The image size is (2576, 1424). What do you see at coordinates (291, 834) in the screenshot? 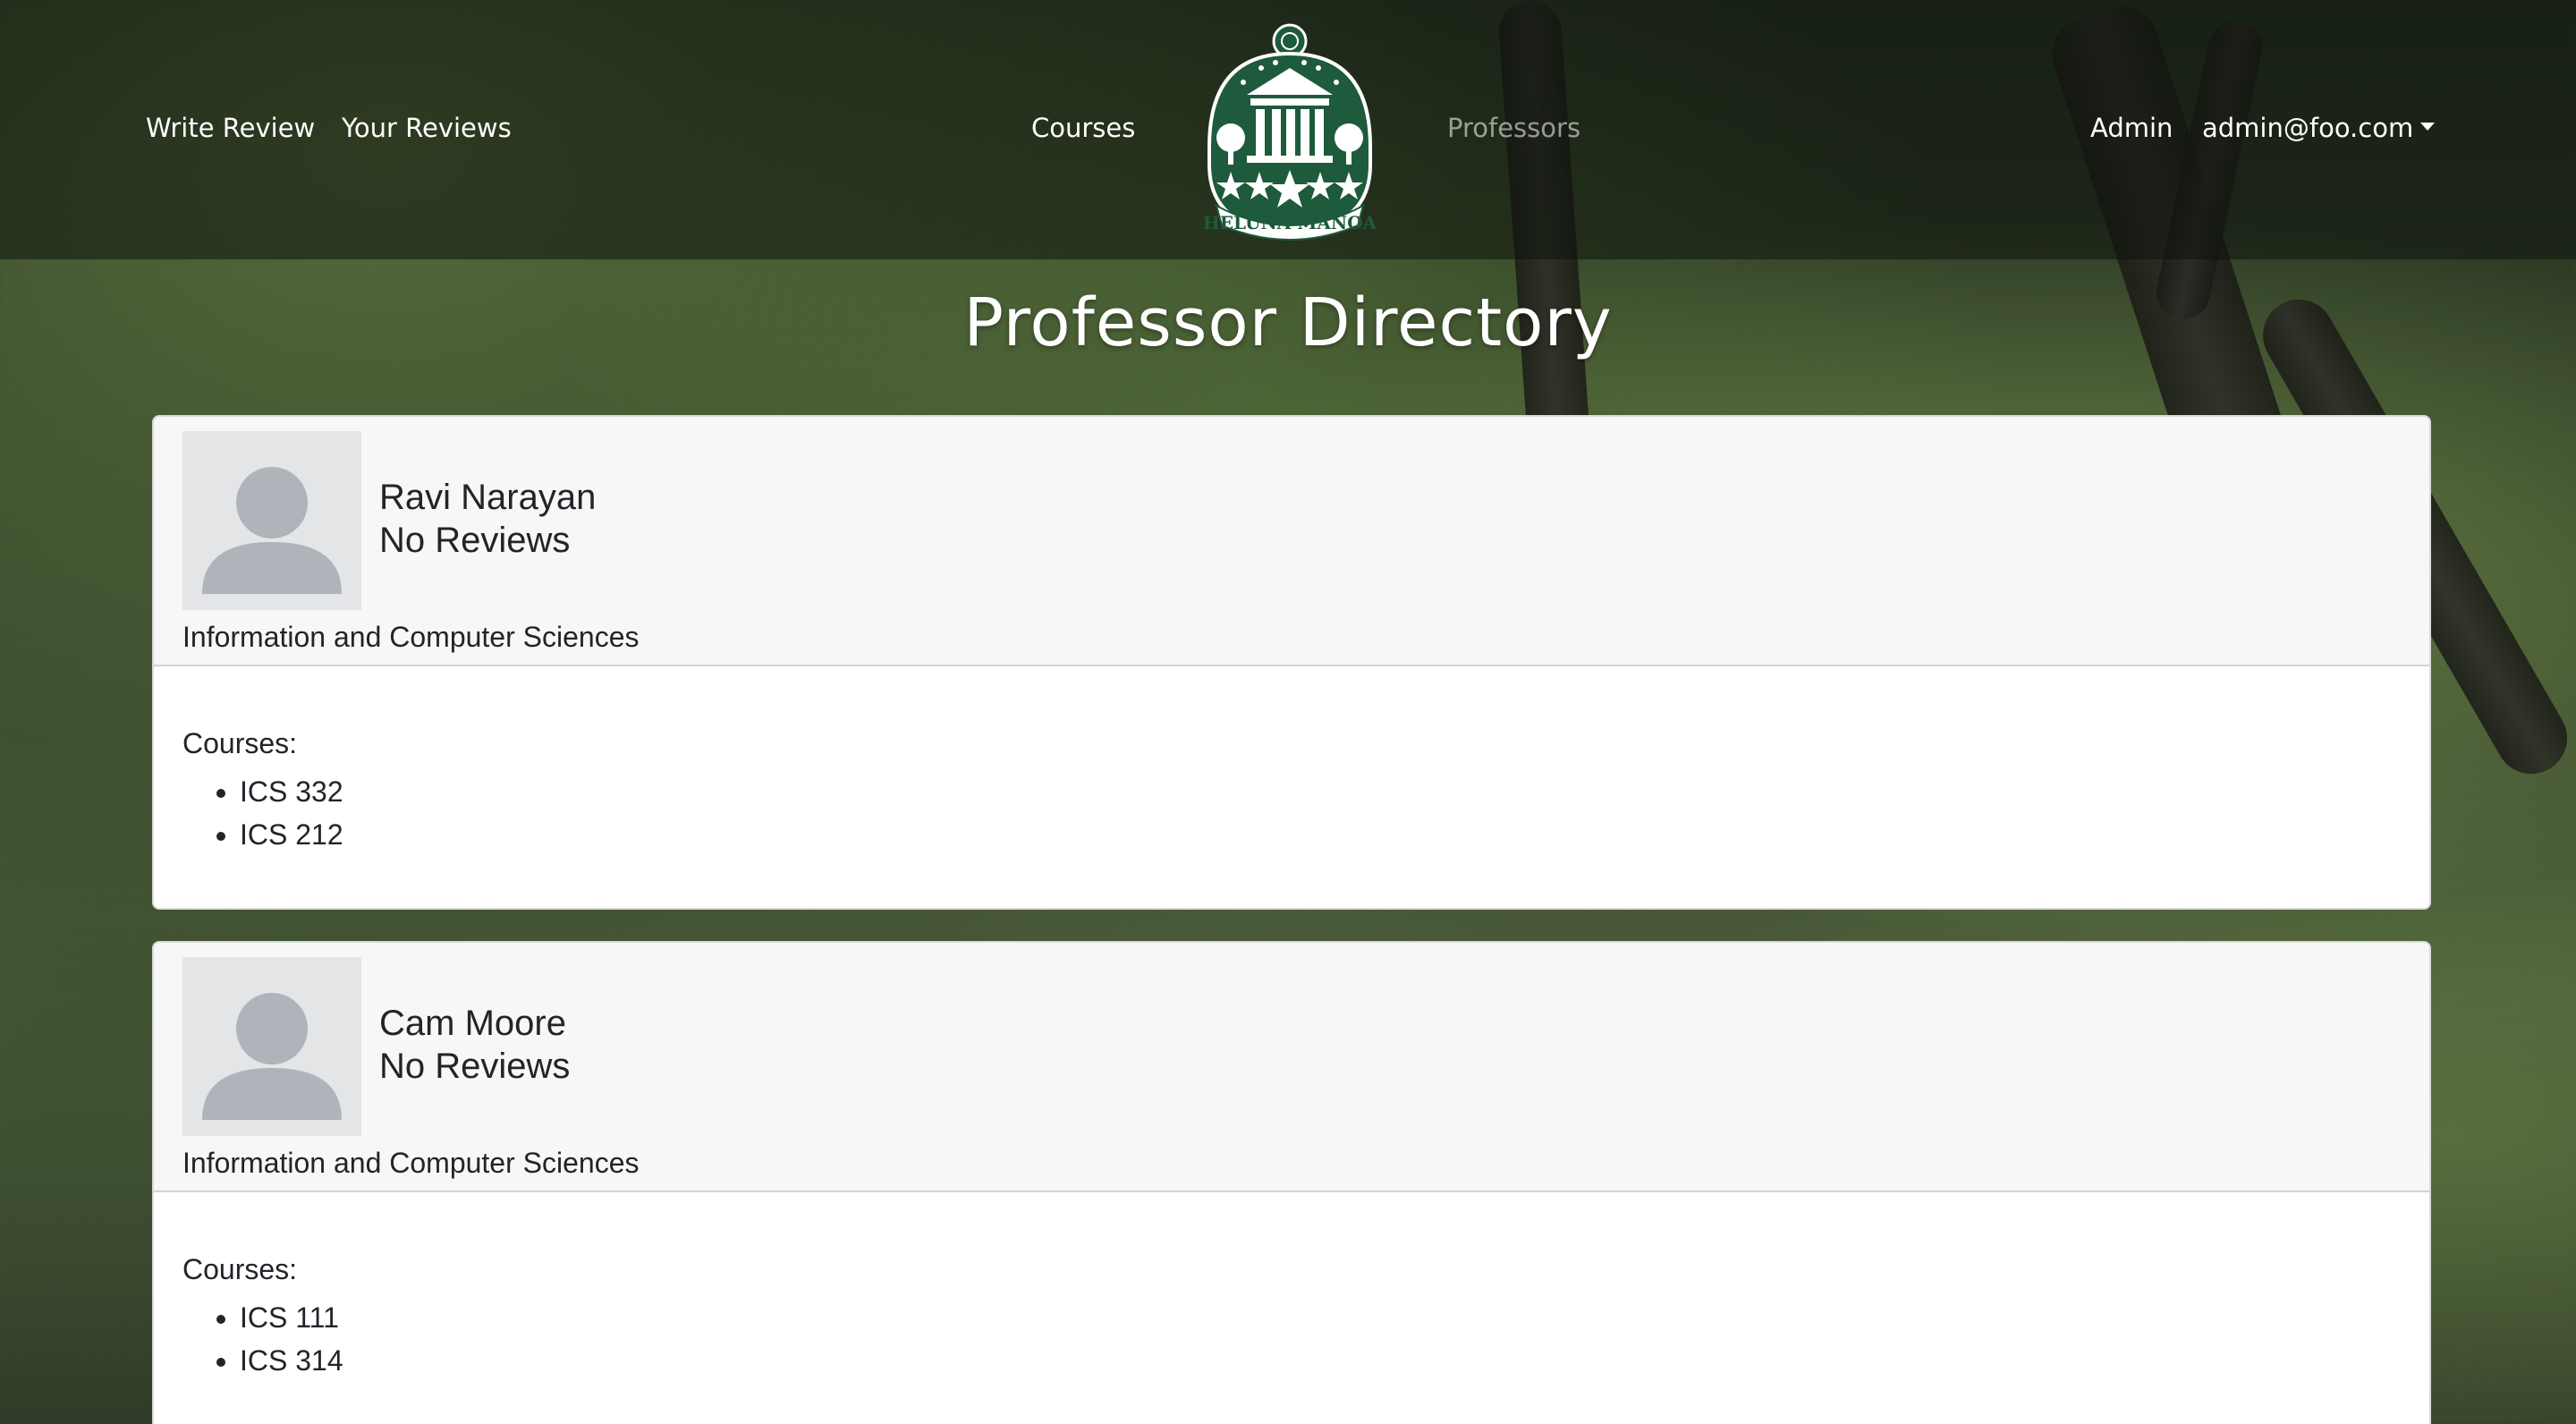
I see `course-item: ICS 212` at bounding box center [291, 834].